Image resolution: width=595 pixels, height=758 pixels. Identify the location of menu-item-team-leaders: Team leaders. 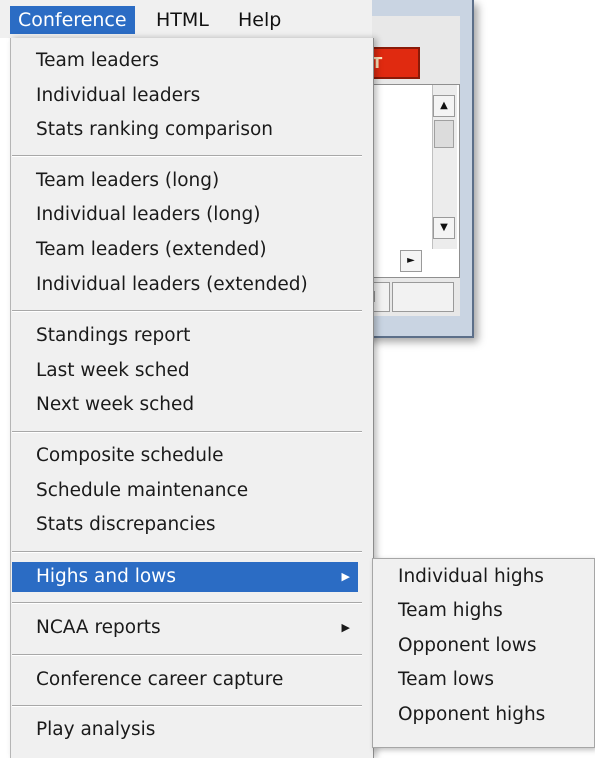
(185, 61).